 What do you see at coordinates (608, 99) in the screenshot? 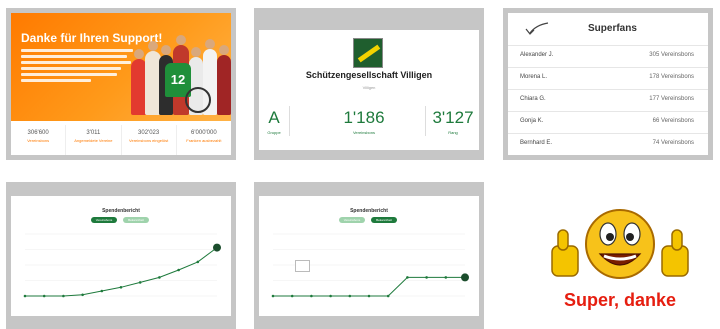
I see `superfan-row: Chiara G. 177 Vereinsbons` at bounding box center [608, 99].